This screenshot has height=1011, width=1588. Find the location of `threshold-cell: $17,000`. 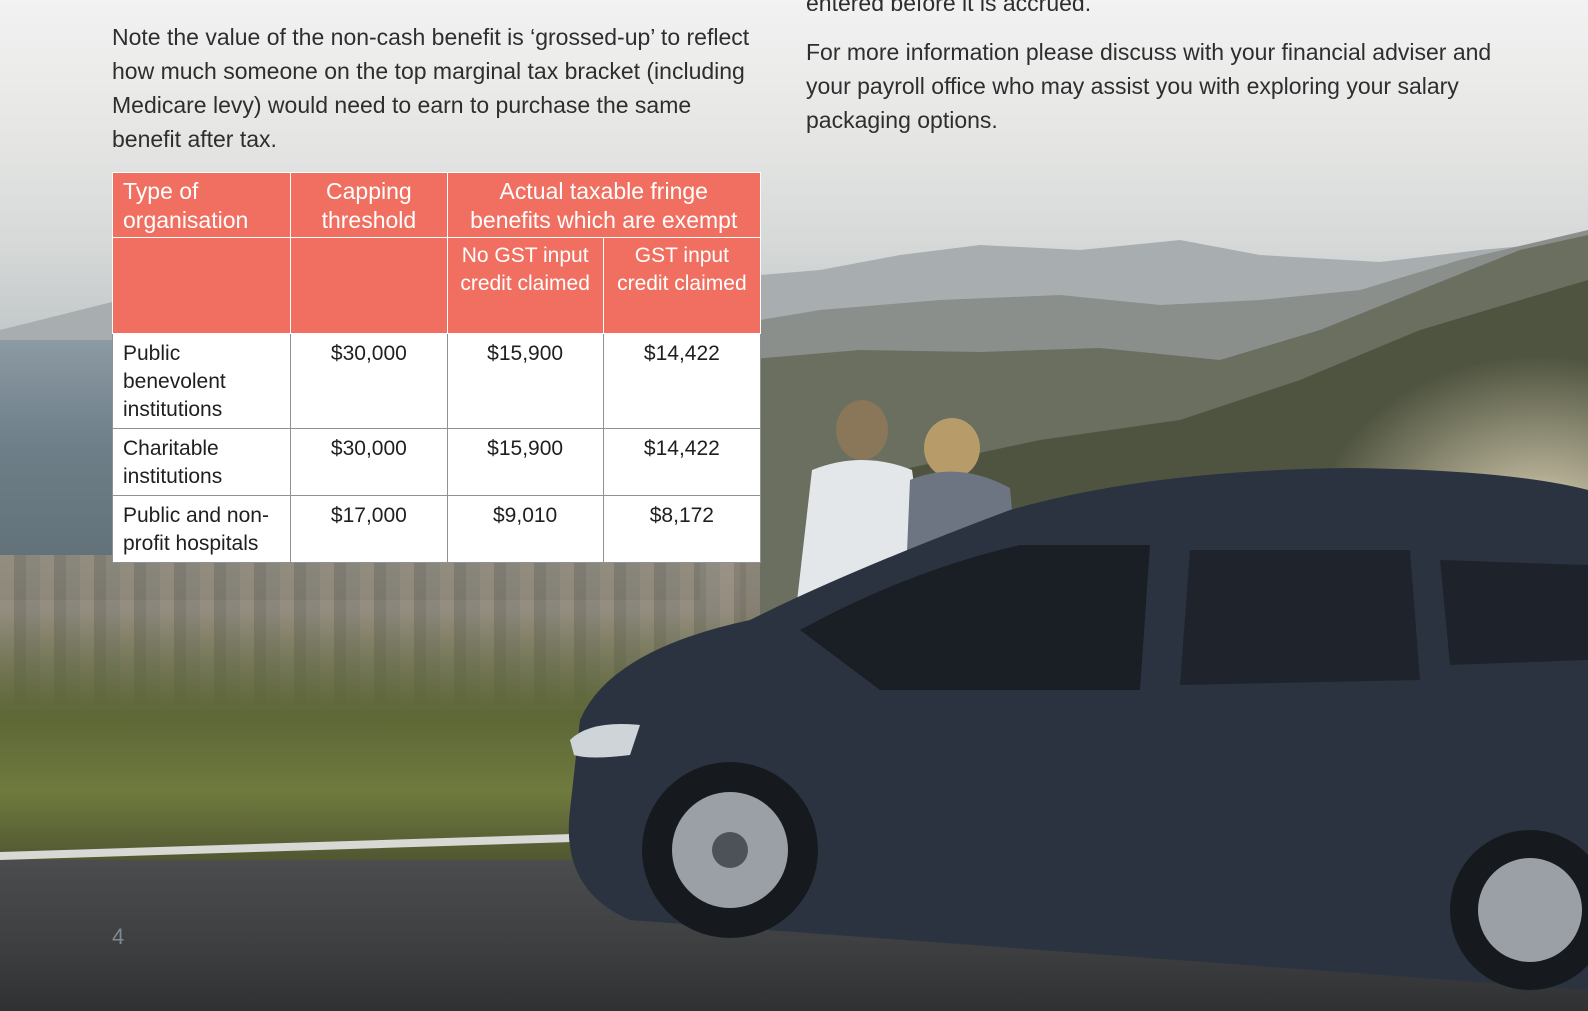

threshold-cell: $17,000 is located at coordinates (369, 529).